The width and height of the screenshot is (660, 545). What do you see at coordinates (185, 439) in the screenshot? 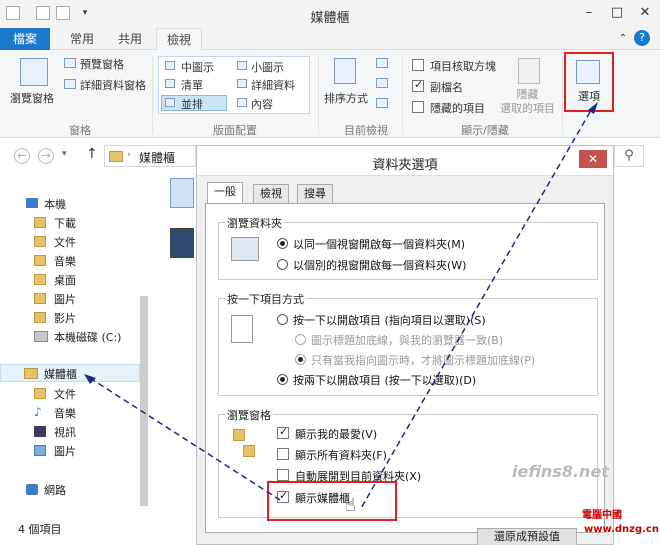
I see `libraries-to-checkbox-line` at bounding box center [185, 439].